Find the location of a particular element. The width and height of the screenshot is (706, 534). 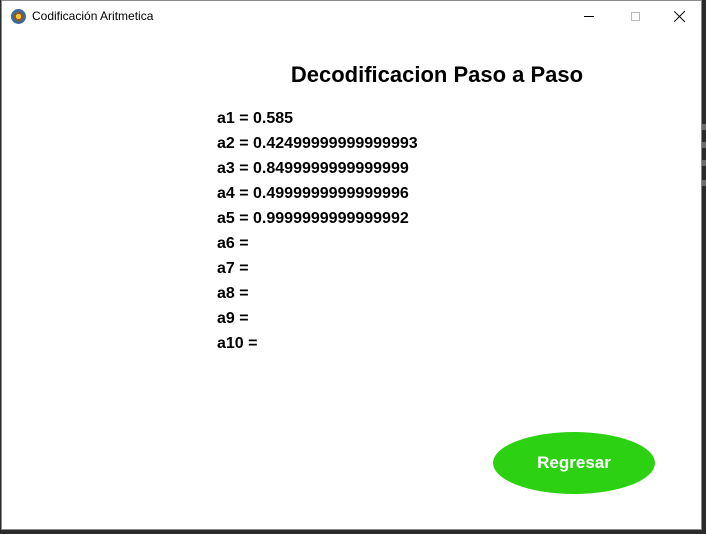

step-label: a10 = is located at coordinates (239, 343).